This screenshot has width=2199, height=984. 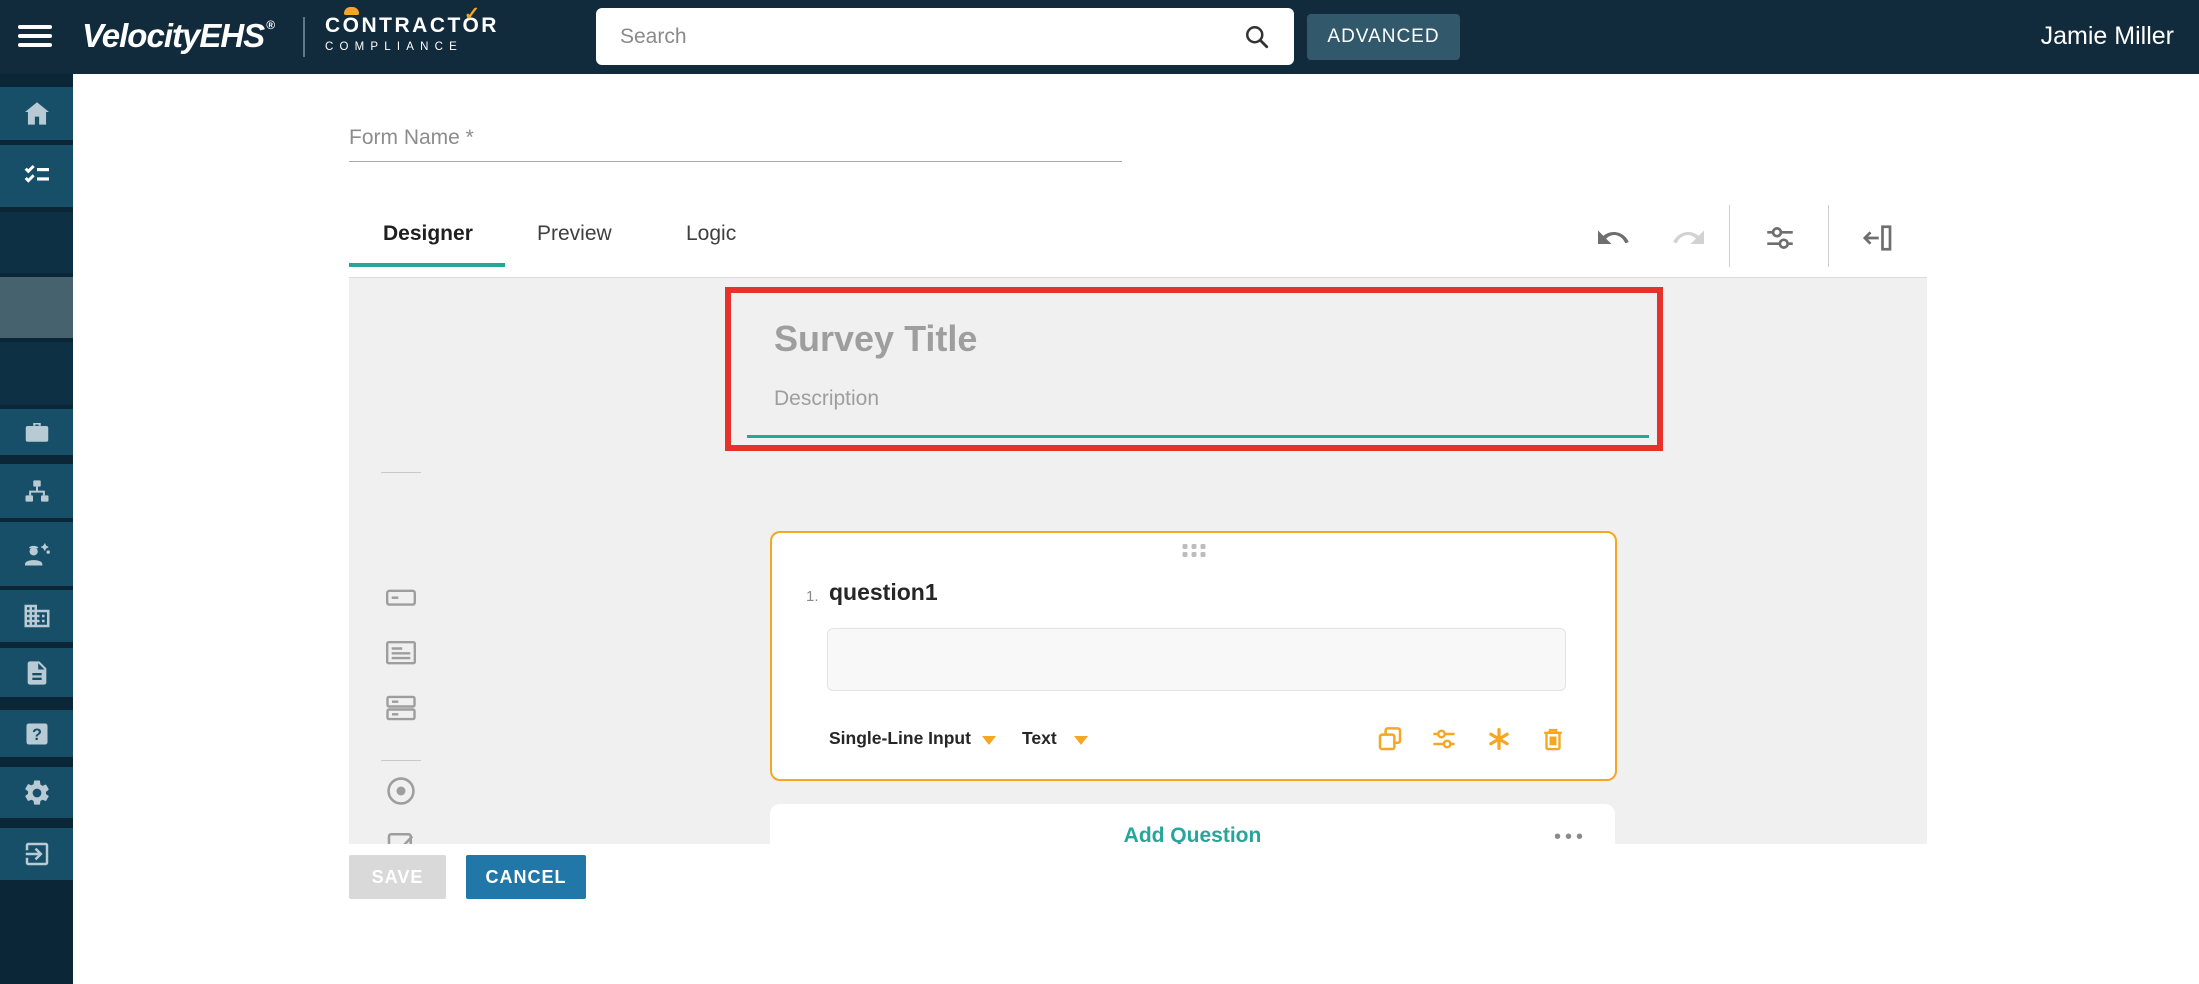 I want to click on search-icon, so click(x=1257, y=39).